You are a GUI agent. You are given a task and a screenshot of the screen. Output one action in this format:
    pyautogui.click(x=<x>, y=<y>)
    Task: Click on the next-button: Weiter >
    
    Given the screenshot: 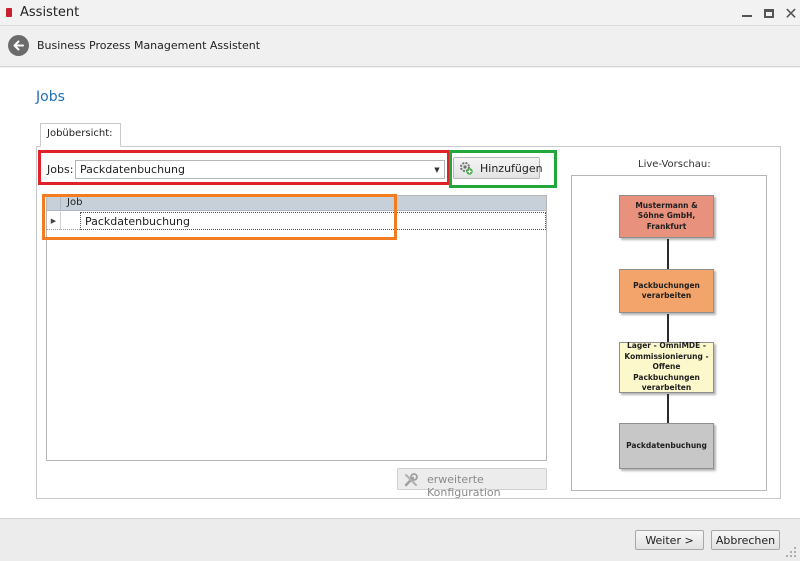 What is the action you would take?
    pyautogui.click(x=669, y=540)
    